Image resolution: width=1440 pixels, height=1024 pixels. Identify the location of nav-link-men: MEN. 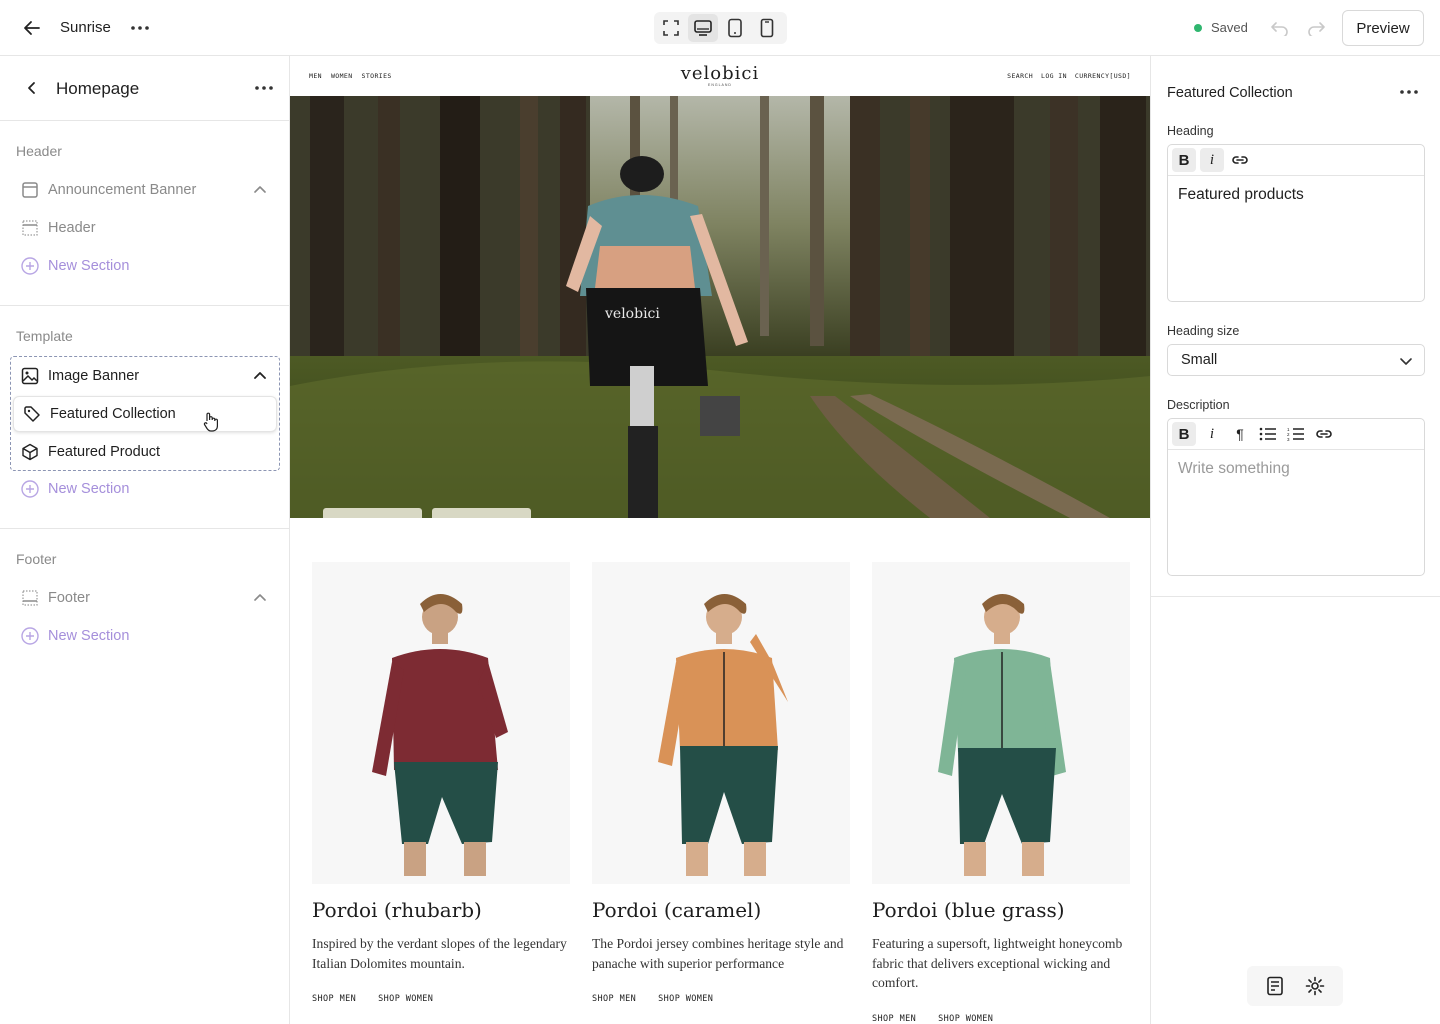
(315, 76).